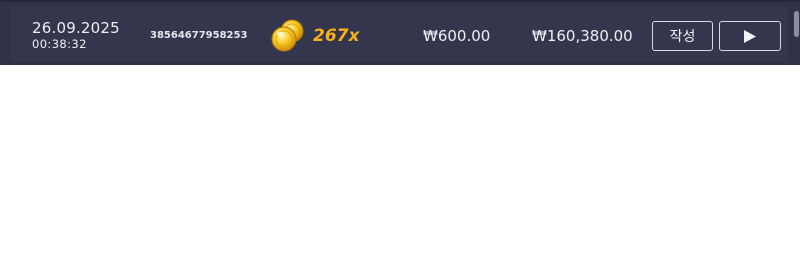 The image size is (800, 253). What do you see at coordinates (582, 36) in the screenshot?
I see `payout-amount: ₩160,380.00` at bounding box center [582, 36].